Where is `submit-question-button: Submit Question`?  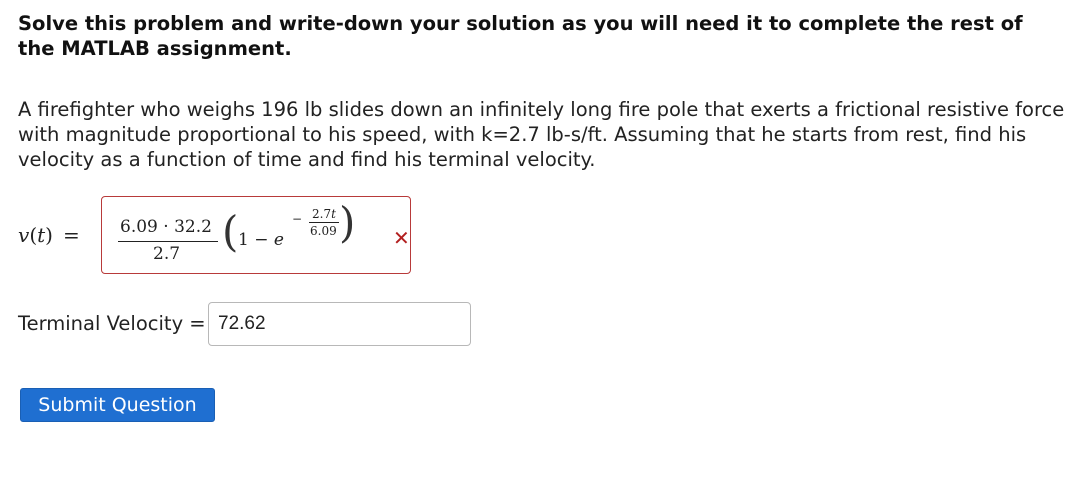 submit-question-button: Submit Question is located at coordinates (117, 405).